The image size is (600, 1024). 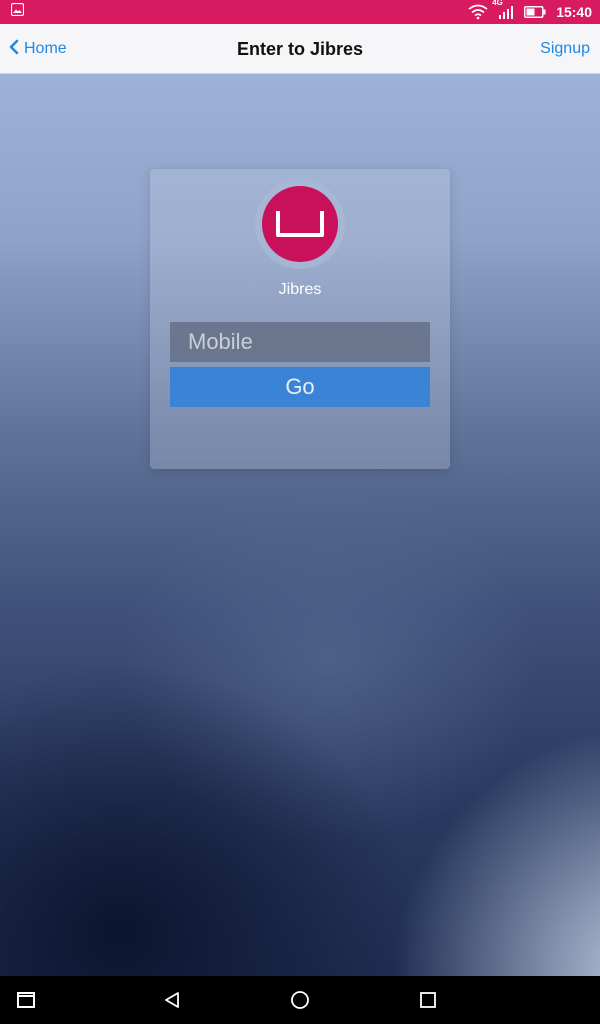 What do you see at coordinates (45, 48) in the screenshot?
I see `back-label: Home` at bounding box center [45, 48].